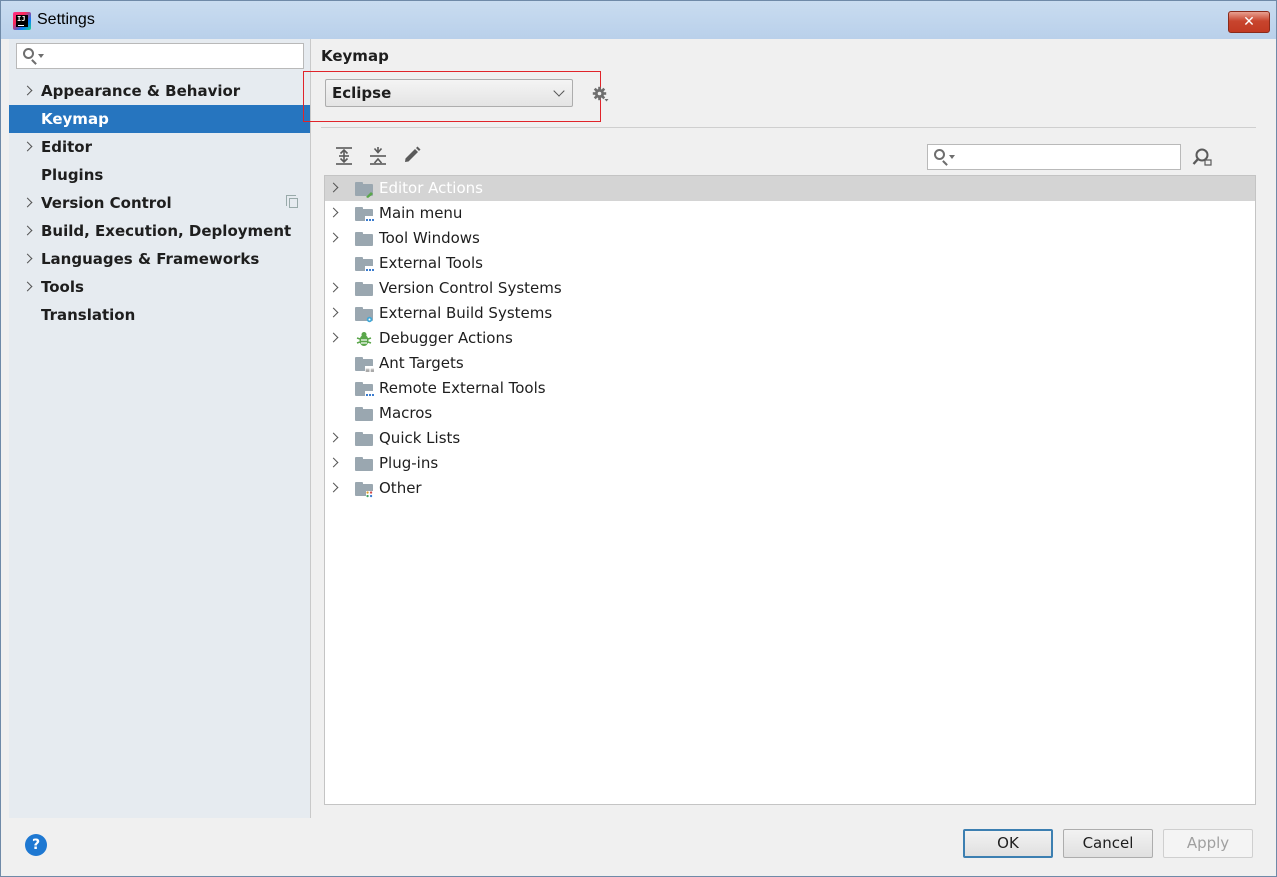 Image resolution: width=1277 pixels, height=877 pixels. I want to click on tree-row: Macros, so click(790, 413).